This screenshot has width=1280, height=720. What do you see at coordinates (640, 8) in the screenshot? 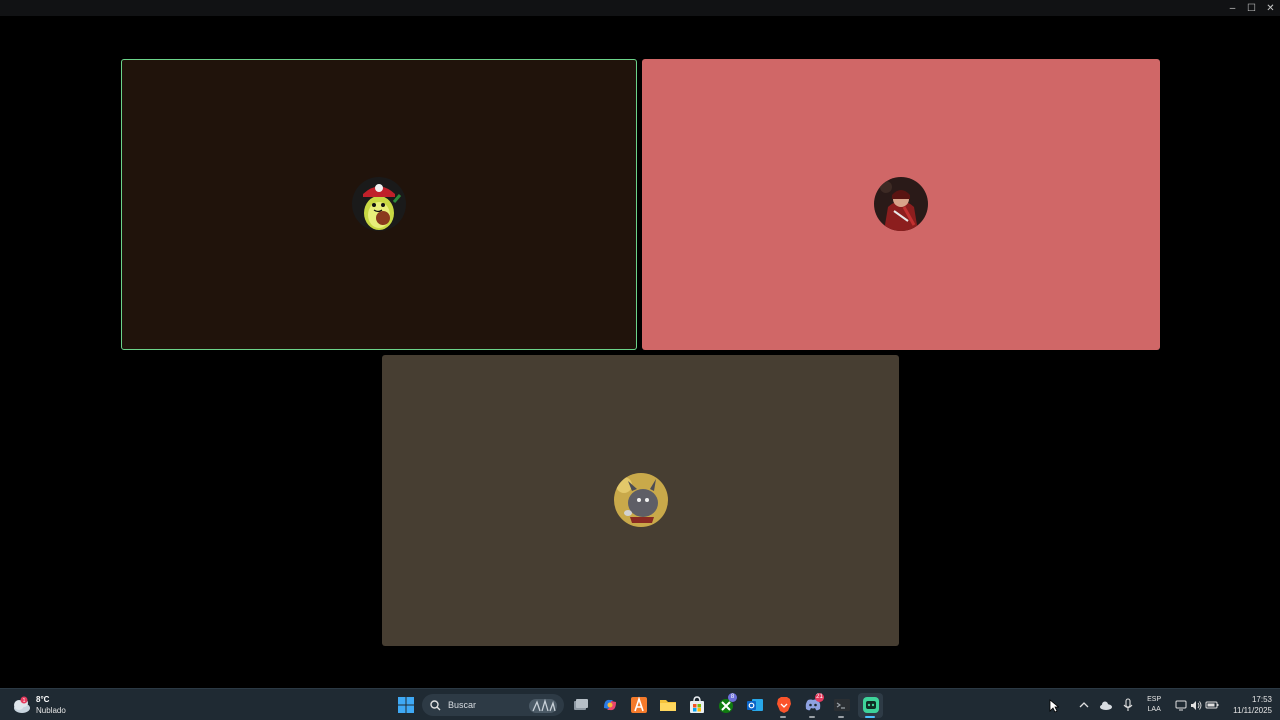
I see `title-bar: – ☐ ✕` at bounding box center [640, 8].